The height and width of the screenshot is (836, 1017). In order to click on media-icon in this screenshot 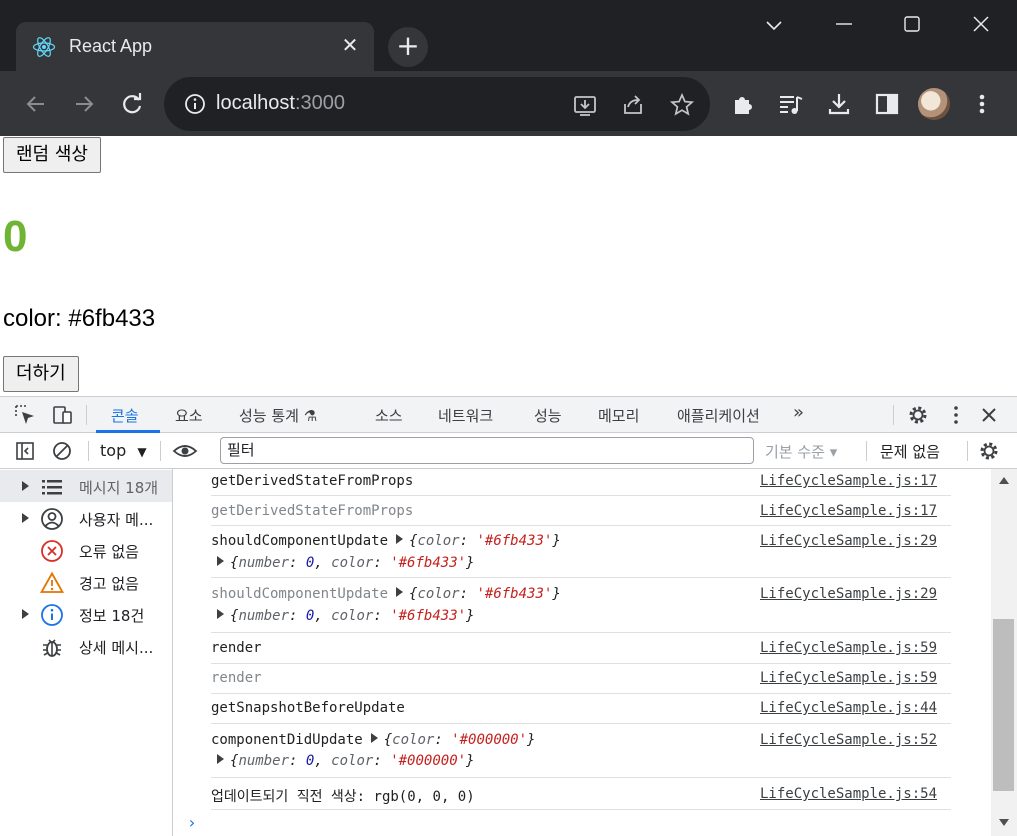, I will do `click(791, 104)`.